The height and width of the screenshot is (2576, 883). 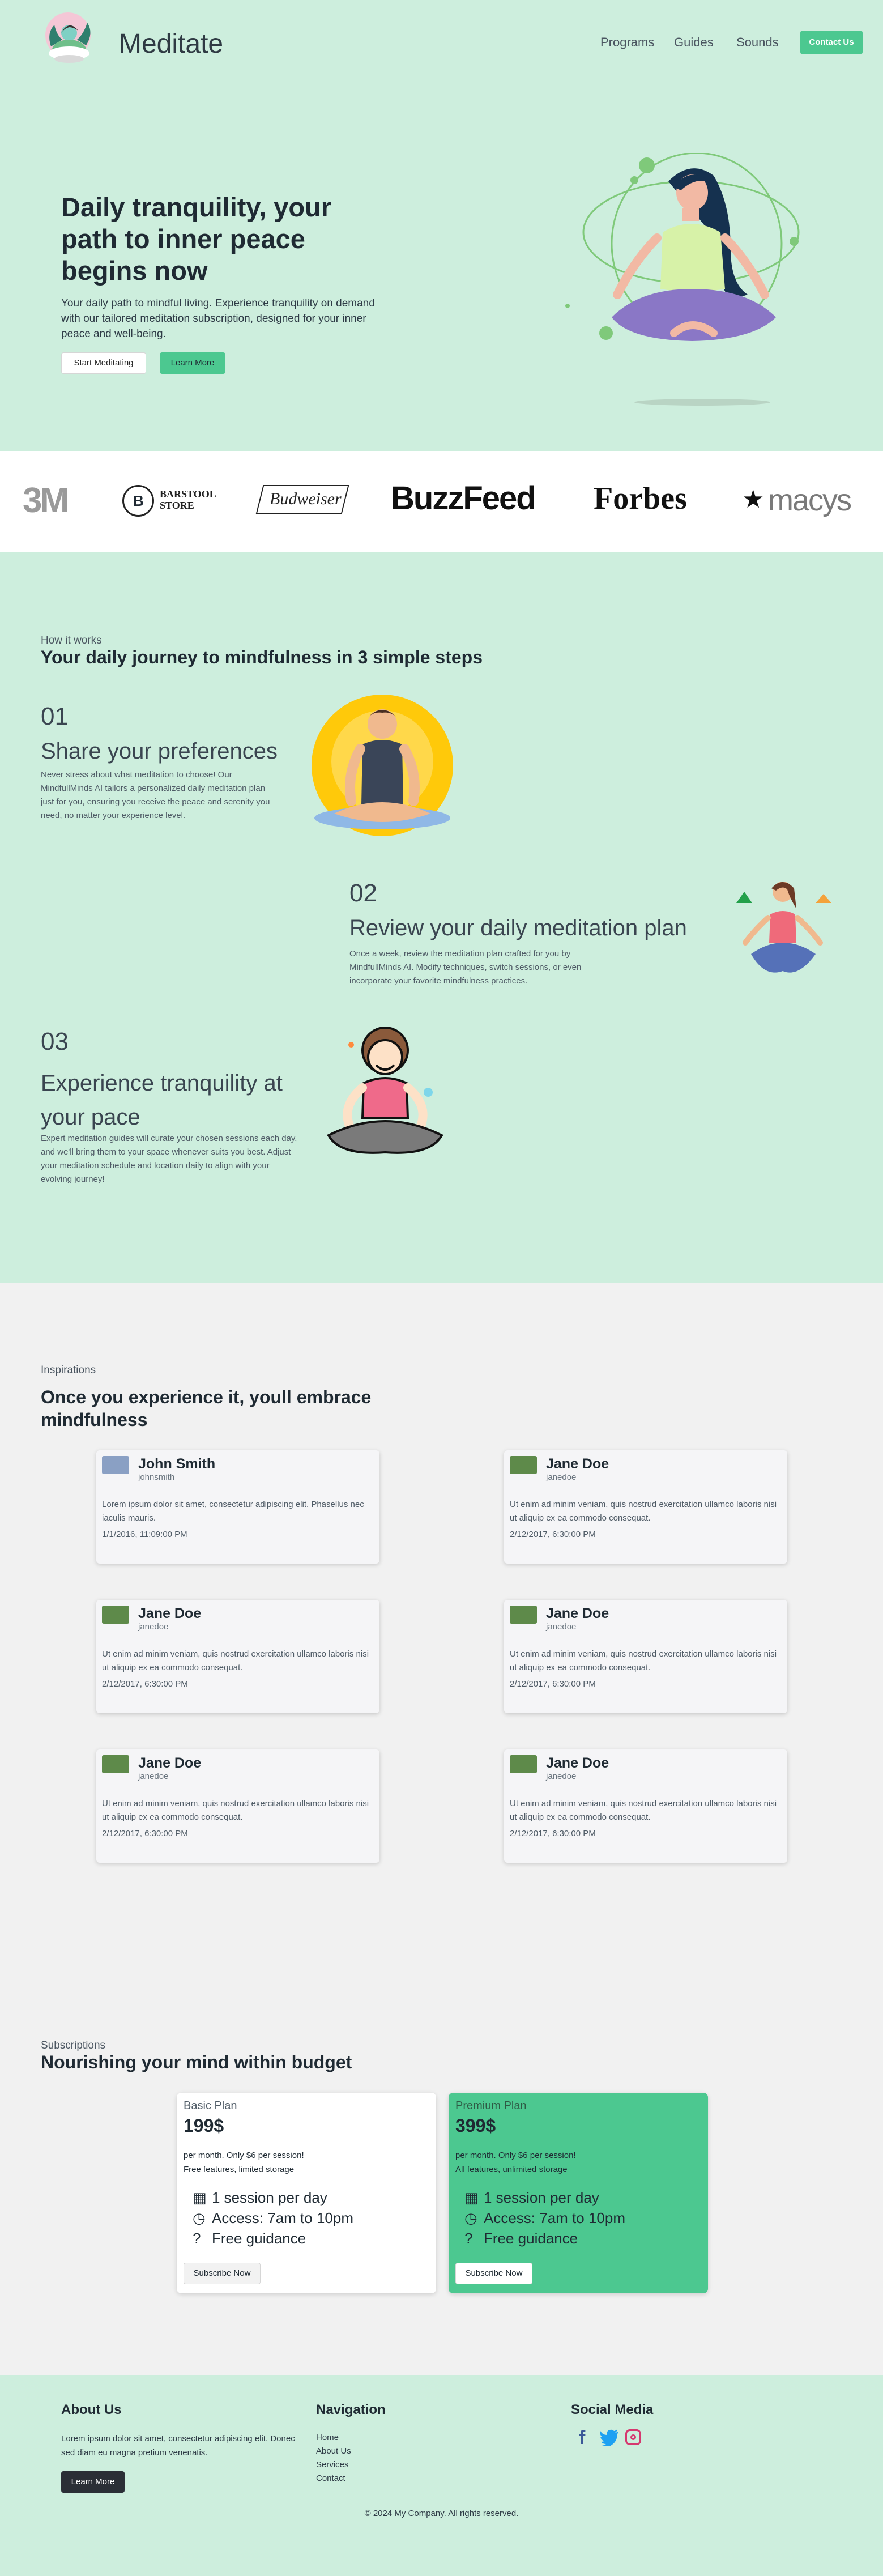 I want to click on plan-price: 399$, so click(x=475, y=2125).